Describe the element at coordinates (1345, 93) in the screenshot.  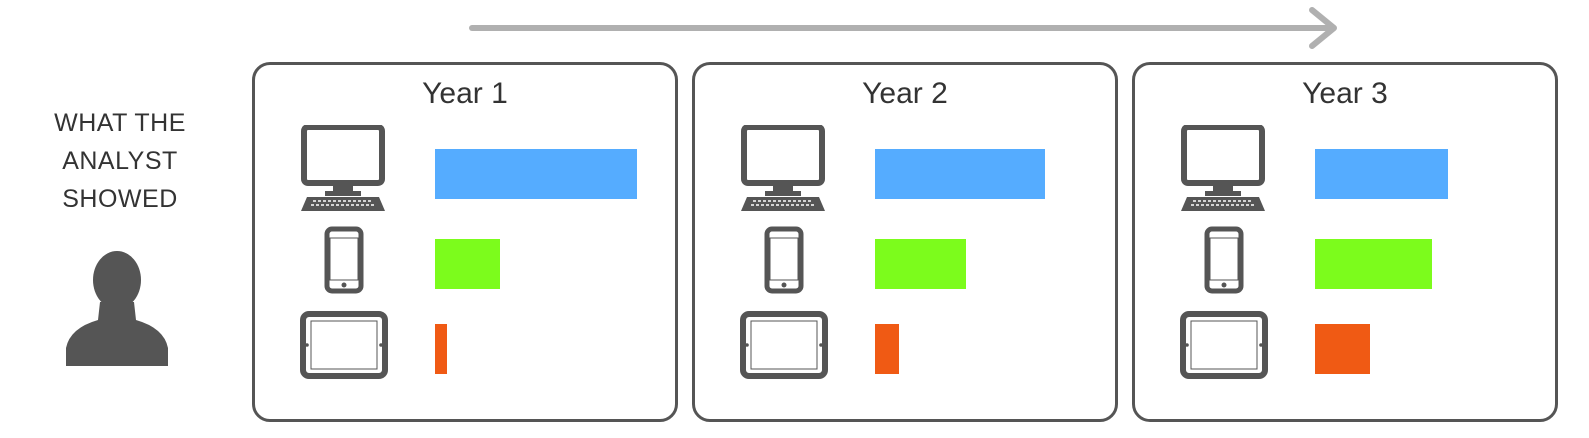
I see `year-title: Year 3` at that location.